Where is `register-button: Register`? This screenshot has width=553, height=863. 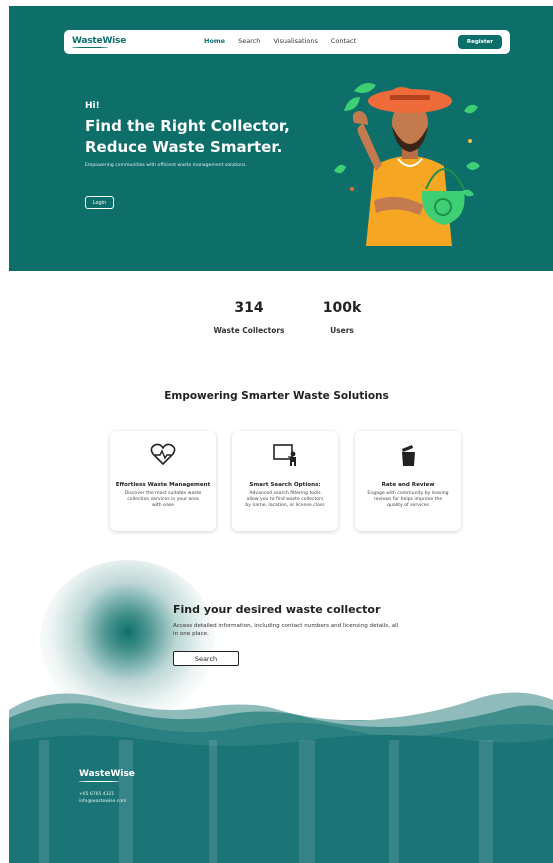 register-button: Register is located at coordinates (479, 42).